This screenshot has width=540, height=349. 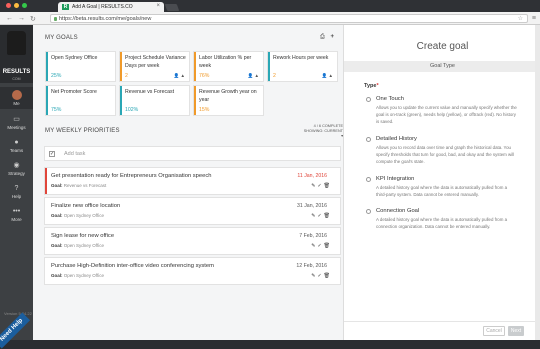 What do you see at coordinates (16, 124) in the screenshot?
I see `sidebar-item-meetings: ▭ Meetings` at bounding box center [16, 124].